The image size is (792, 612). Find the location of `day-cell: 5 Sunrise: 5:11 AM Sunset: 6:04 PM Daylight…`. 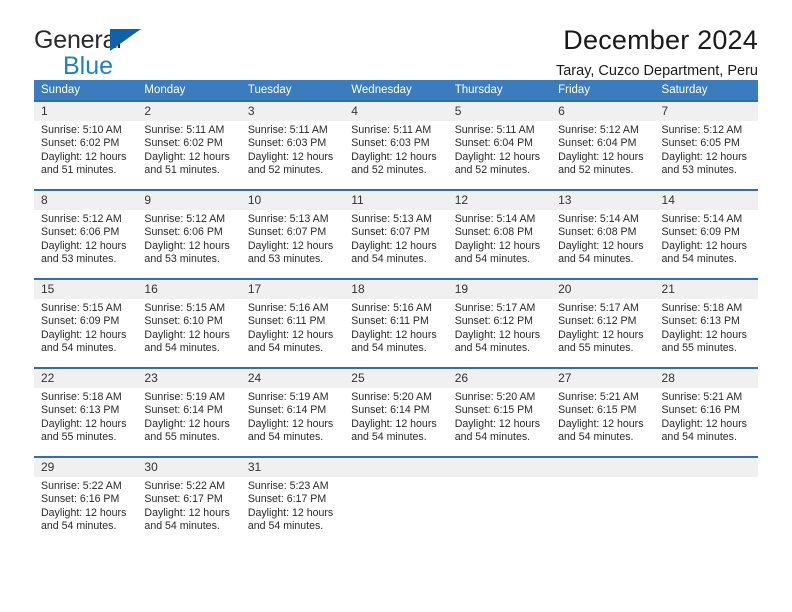

day-cell: 5 Sunrise: 5:11 AM Sunset: 6:04 PM Daylight… is located at coordinates (499, 145).